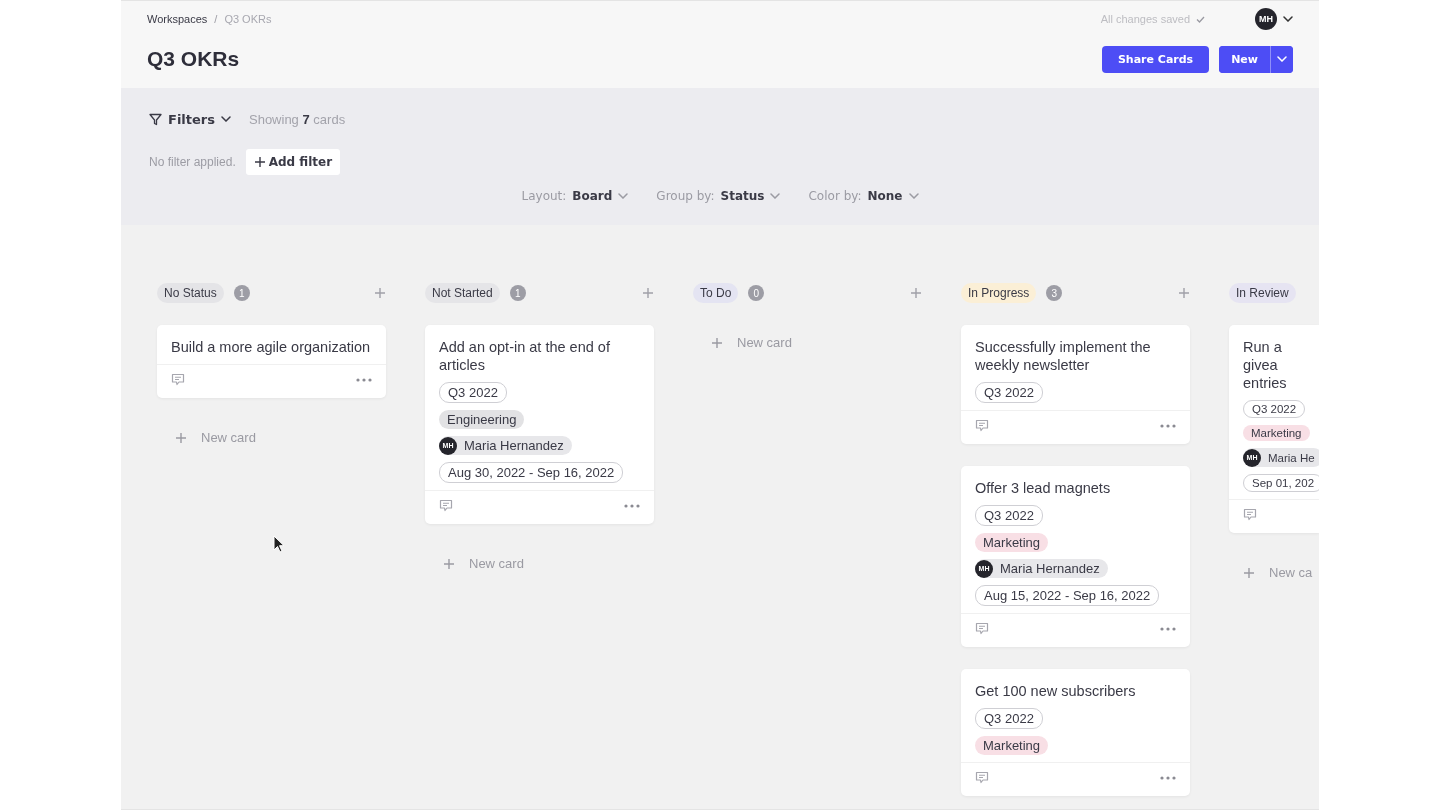  I want to click on card-count-text: Showing 7 cards, so click(297, 119).